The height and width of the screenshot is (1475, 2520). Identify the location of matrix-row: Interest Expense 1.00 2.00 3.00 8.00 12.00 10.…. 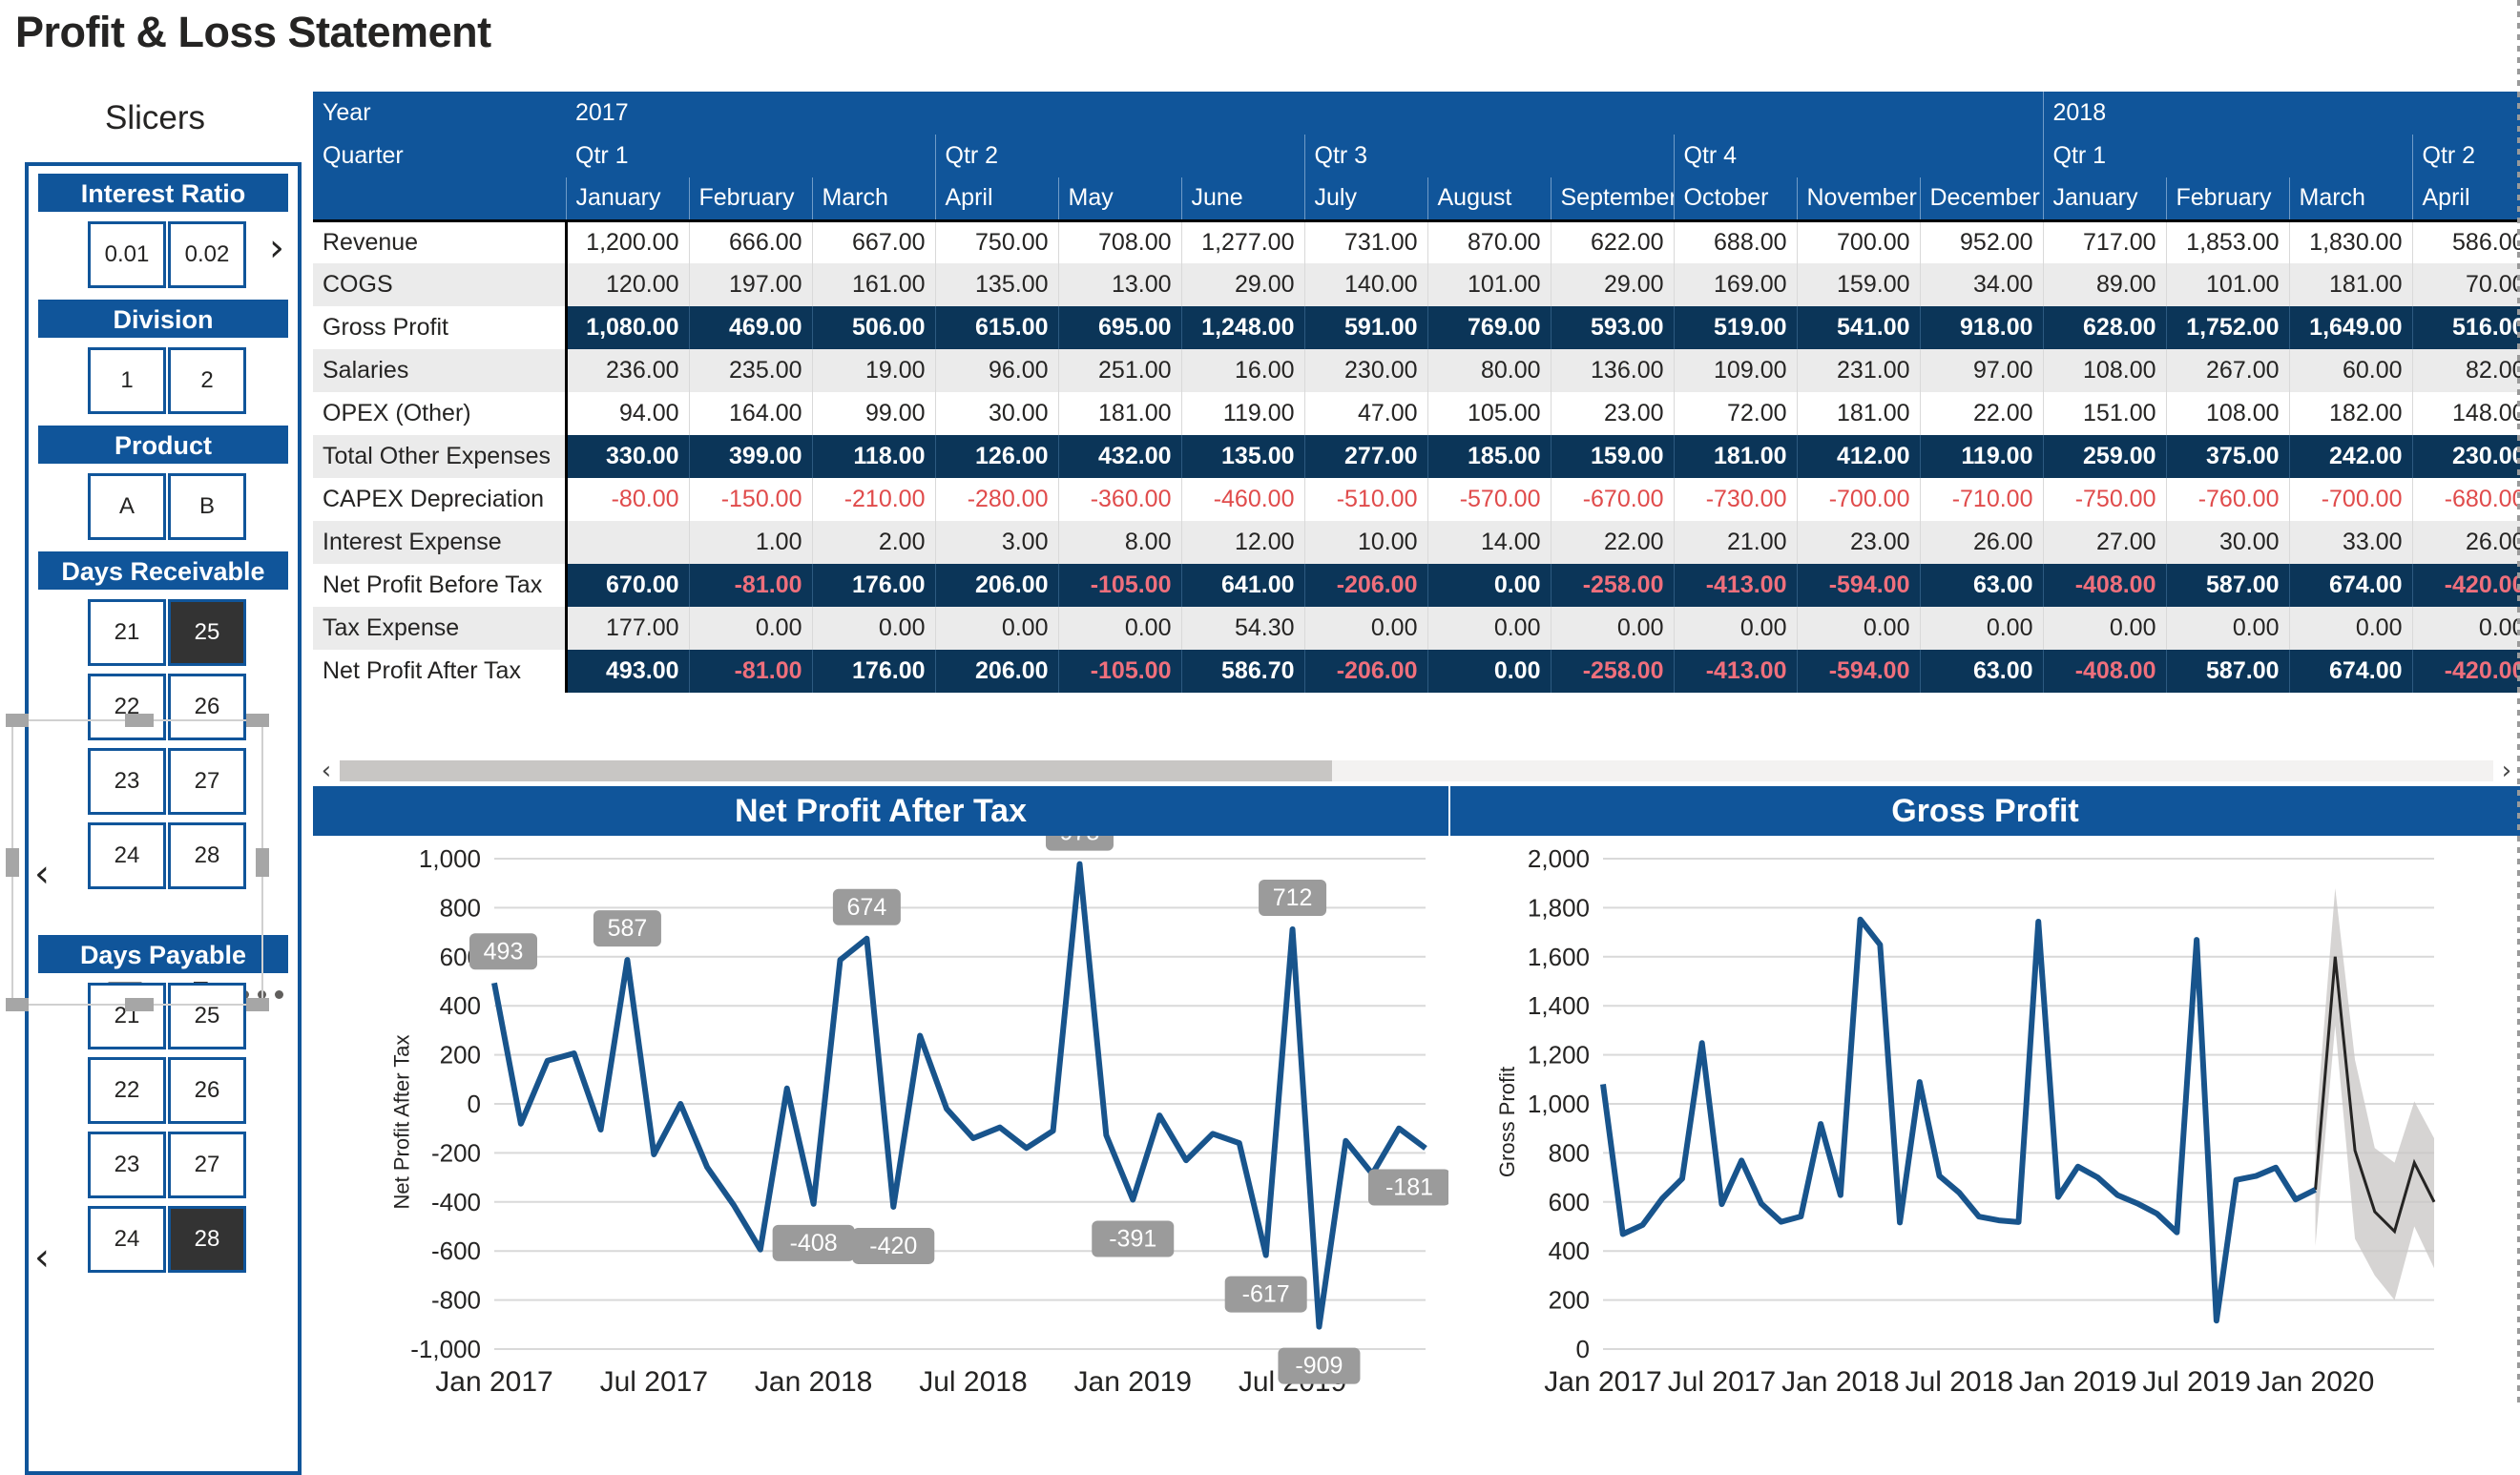
(1416, 542).